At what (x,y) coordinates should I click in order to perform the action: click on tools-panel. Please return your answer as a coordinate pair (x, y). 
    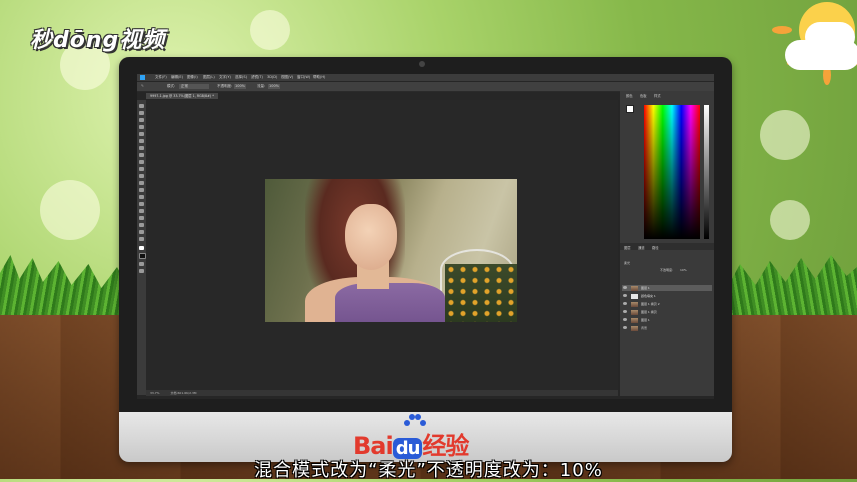
    Looking at the image, I should click on (141, 247).